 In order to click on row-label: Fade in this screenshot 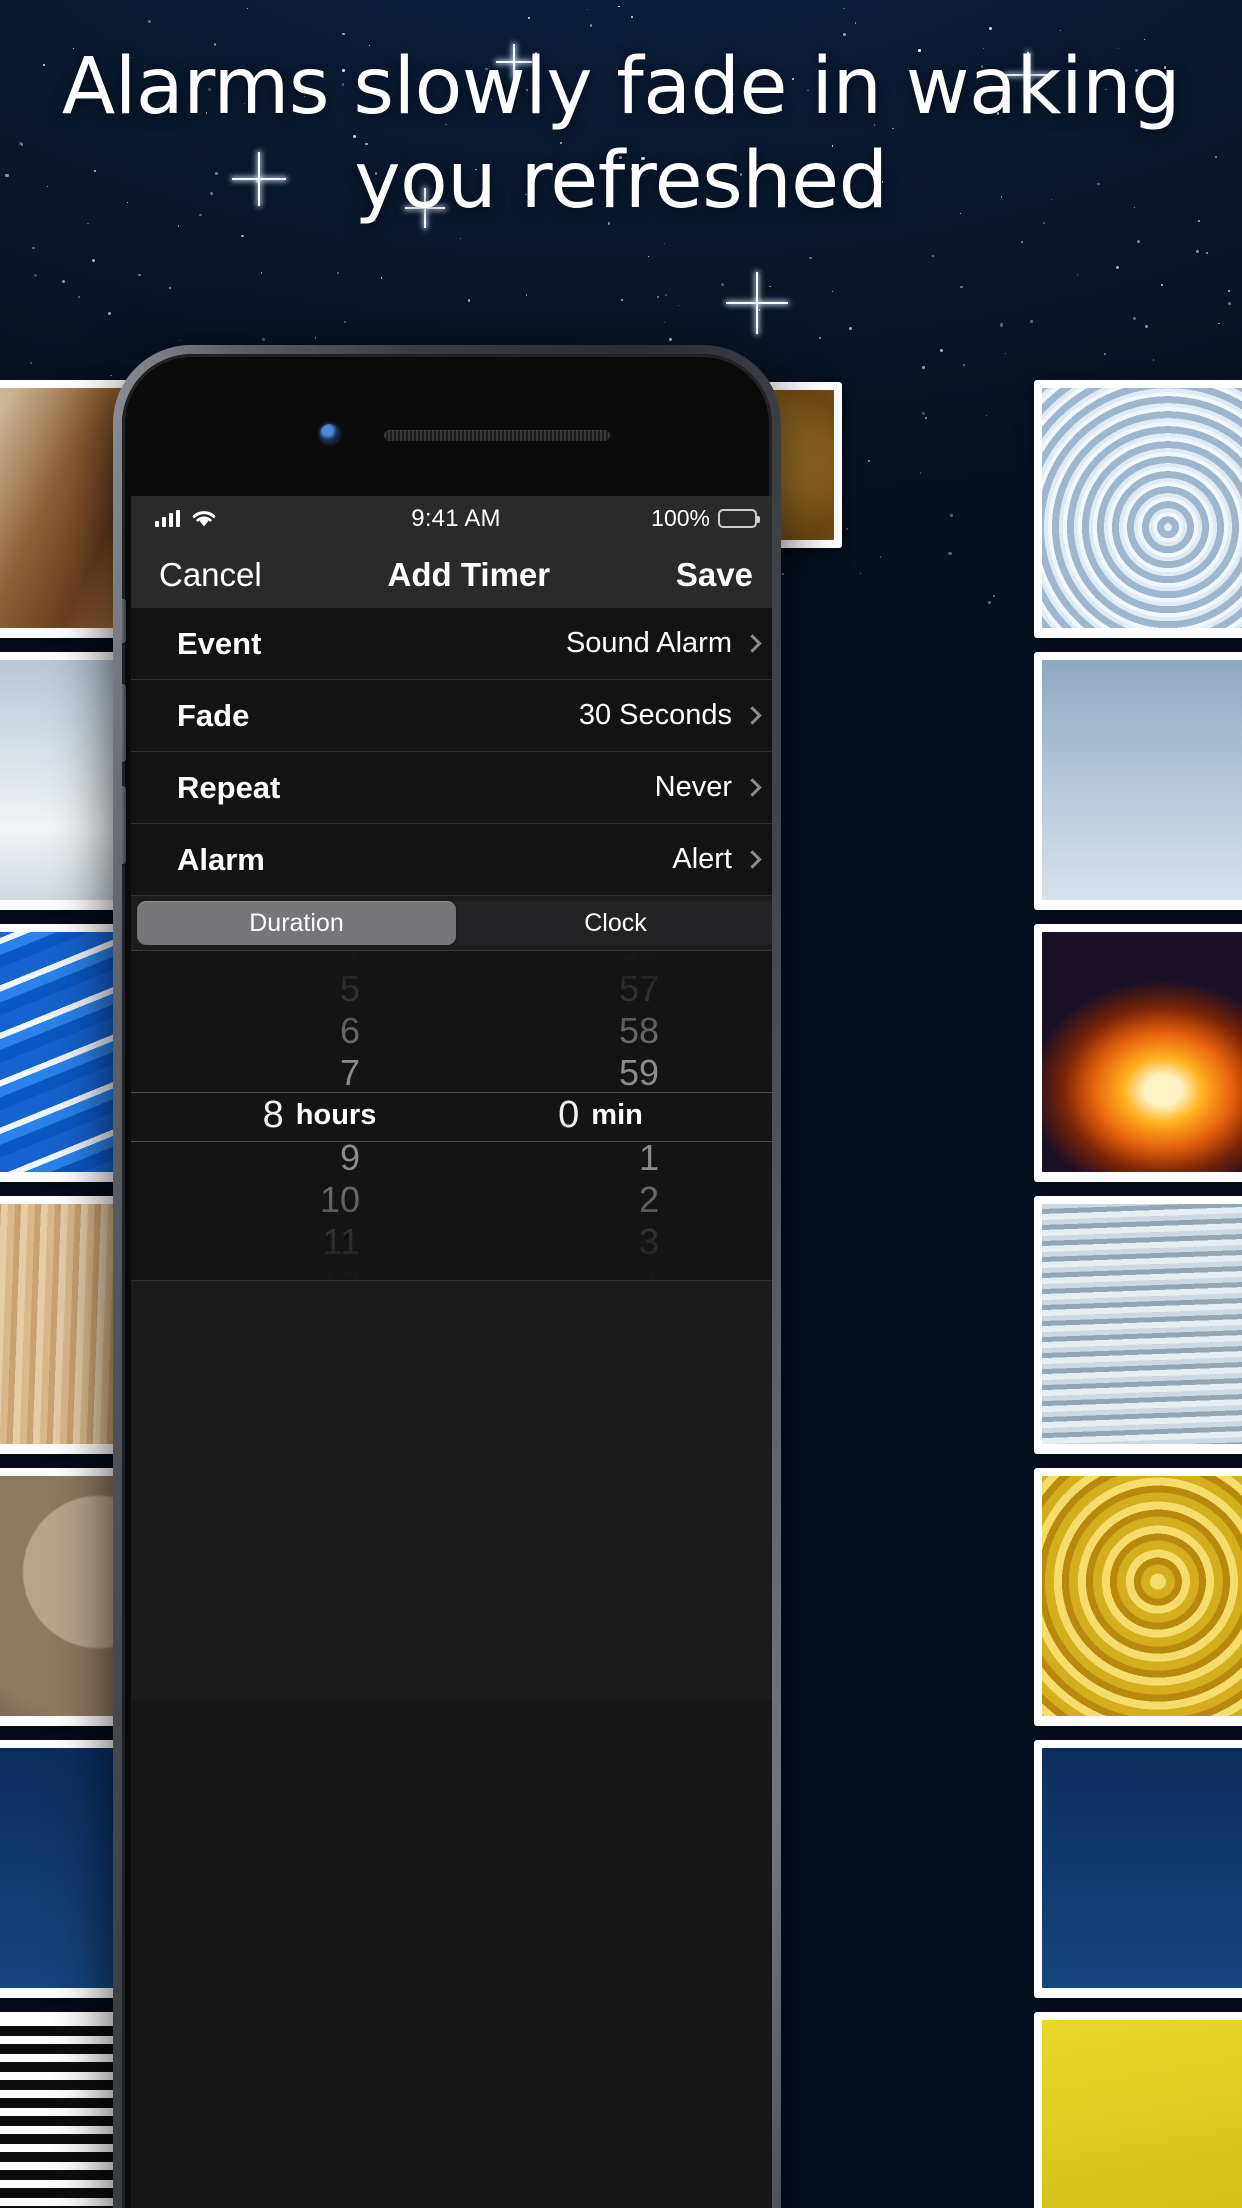, I will do `click(213, 715)`.